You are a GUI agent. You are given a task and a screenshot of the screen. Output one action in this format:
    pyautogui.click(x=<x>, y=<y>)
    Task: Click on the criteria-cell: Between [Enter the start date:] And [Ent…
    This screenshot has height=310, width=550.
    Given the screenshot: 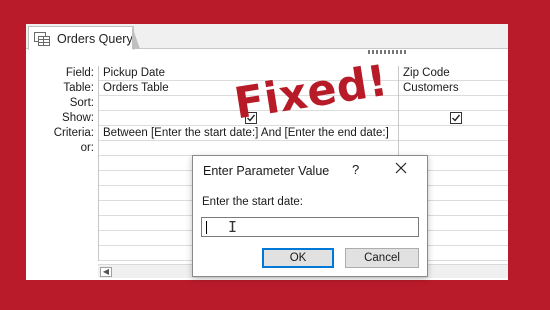 What is the action you would take?
    pyautogui.click(x=248, y=133)
    